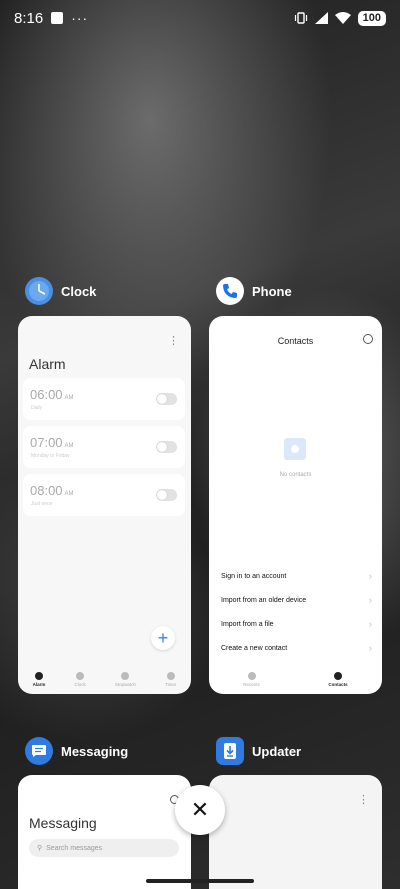 The image size is (400, 889). What do you see at coordinates (171, 684) in the screenshot?
I see `tab-label: Timer` at bounding box center [171, 684].